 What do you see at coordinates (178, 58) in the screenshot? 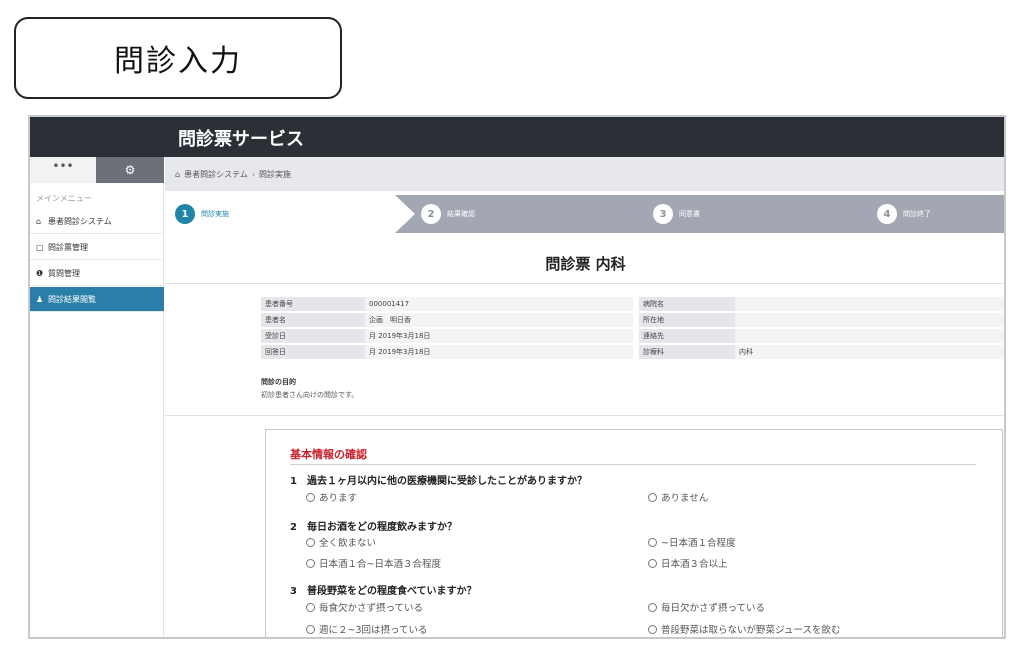
I see `screen-label: 問診入力` at bounding box center [178, 58].